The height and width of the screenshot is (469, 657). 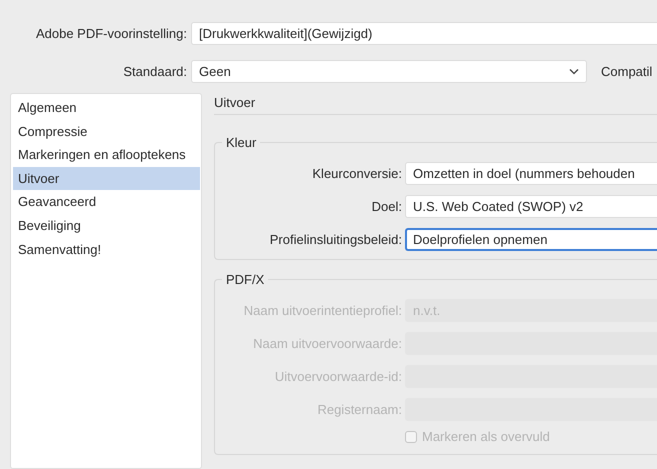 What do you see at coordinates (486, 436) in the screenshot?
I see `checkbox-label: Markeren als overvuld` at bounding box center [486, 436].